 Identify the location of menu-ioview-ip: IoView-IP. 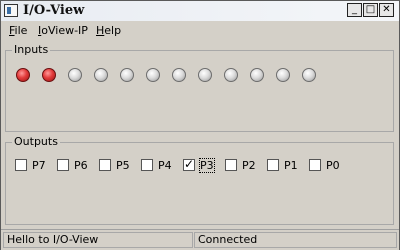
(63, 30).